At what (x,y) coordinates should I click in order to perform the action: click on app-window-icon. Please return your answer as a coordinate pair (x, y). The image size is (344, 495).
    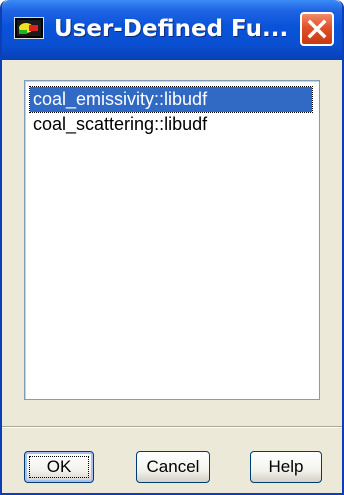
    Looking at the image, I should click on (29, 28).